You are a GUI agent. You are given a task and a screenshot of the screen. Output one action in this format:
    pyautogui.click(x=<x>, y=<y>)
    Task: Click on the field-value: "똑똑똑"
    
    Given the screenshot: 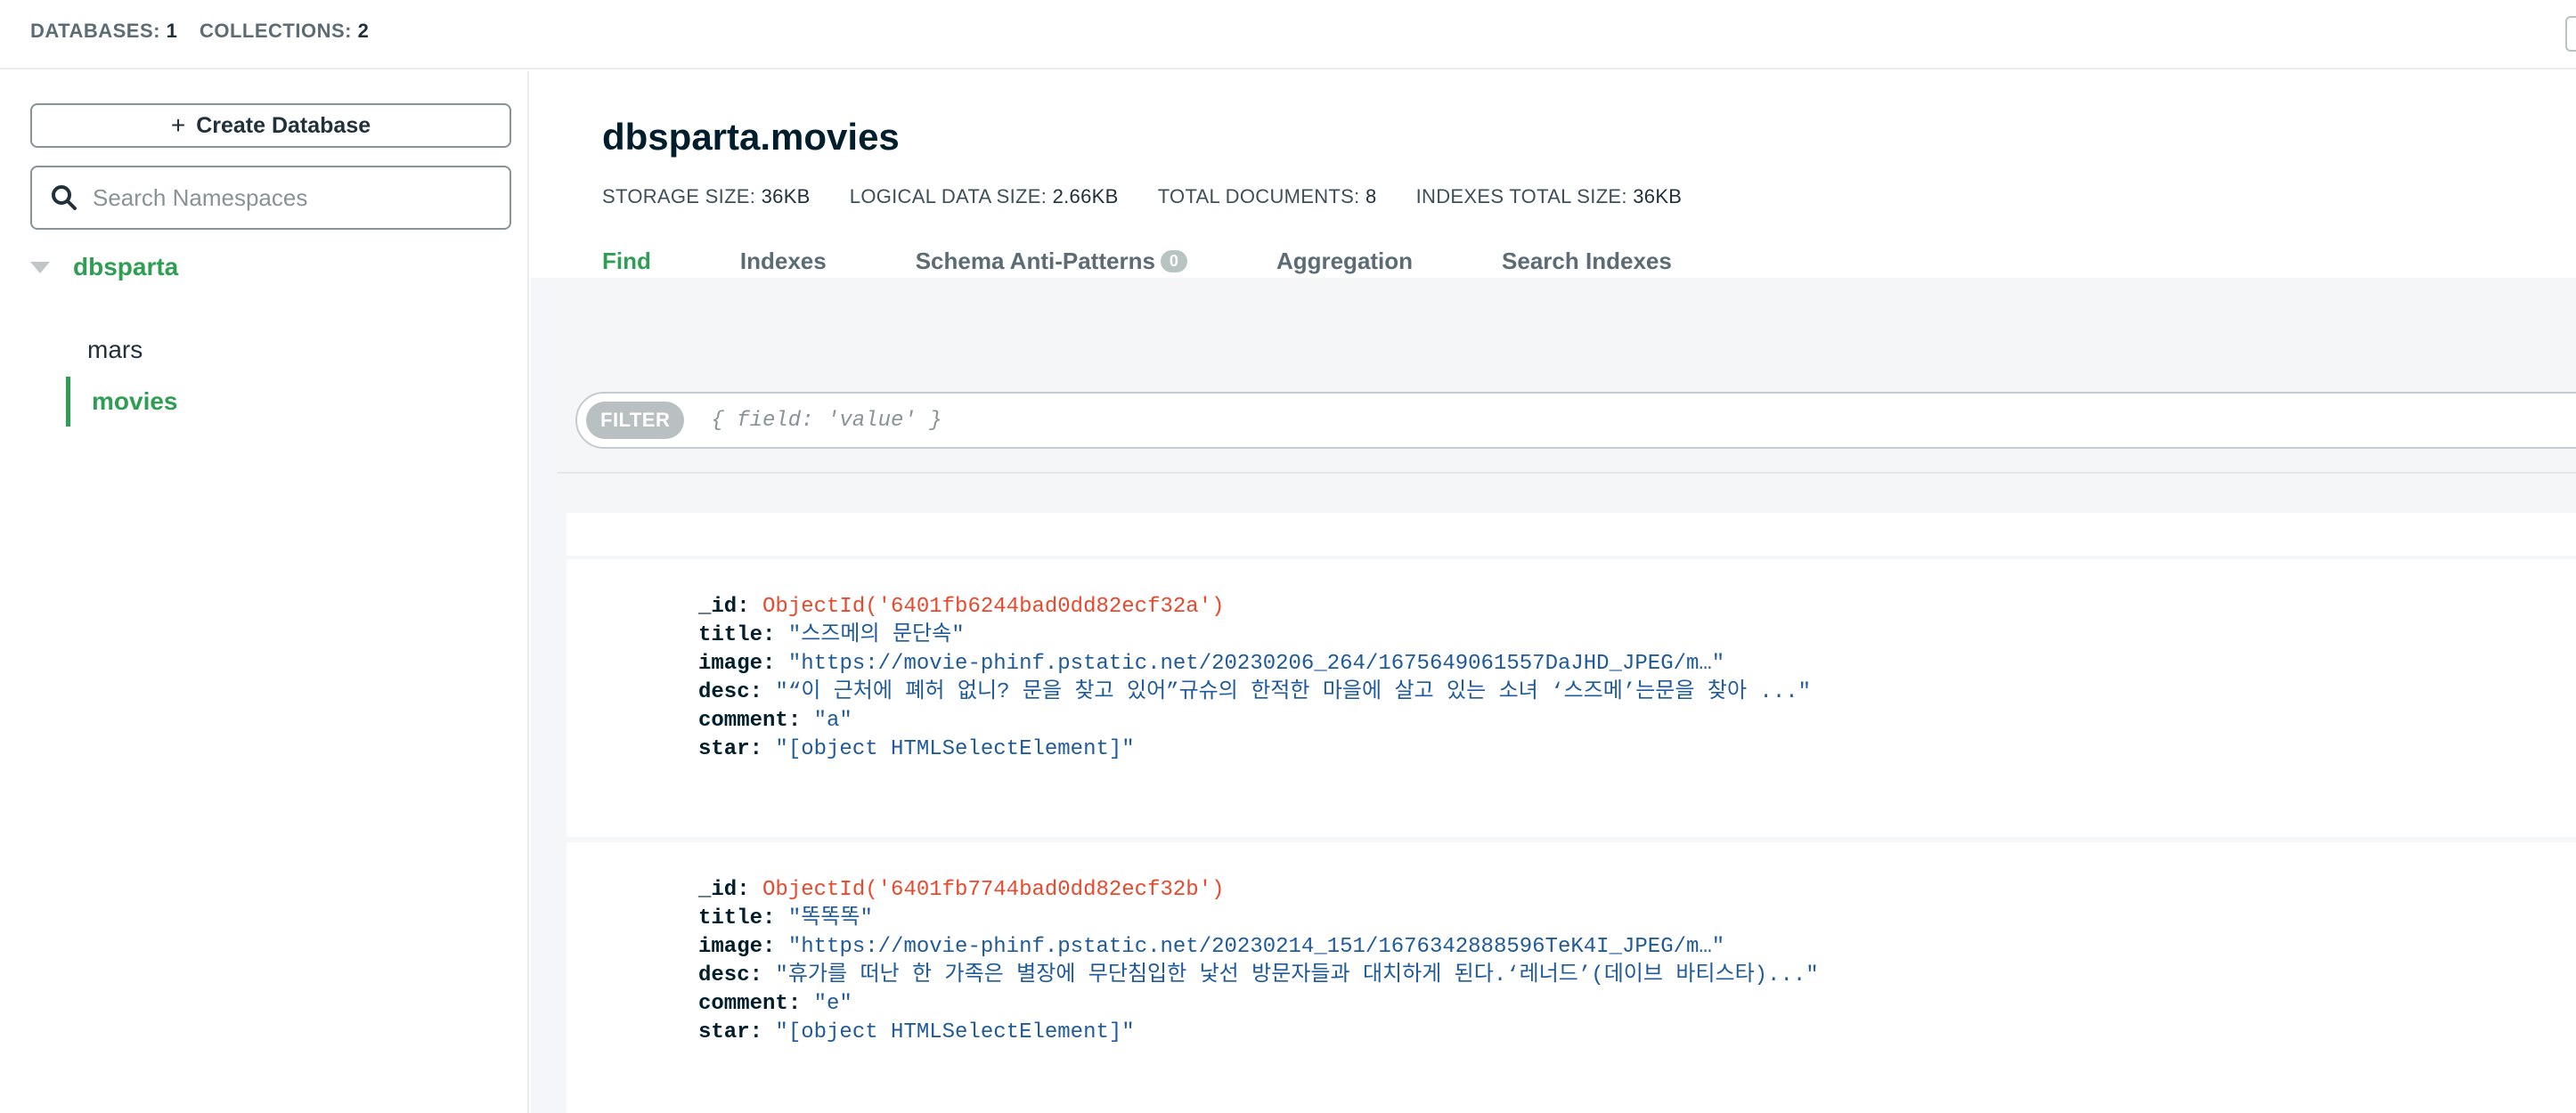 What is the action you would take?
    pyautogui.click(x=830, y=918)
    